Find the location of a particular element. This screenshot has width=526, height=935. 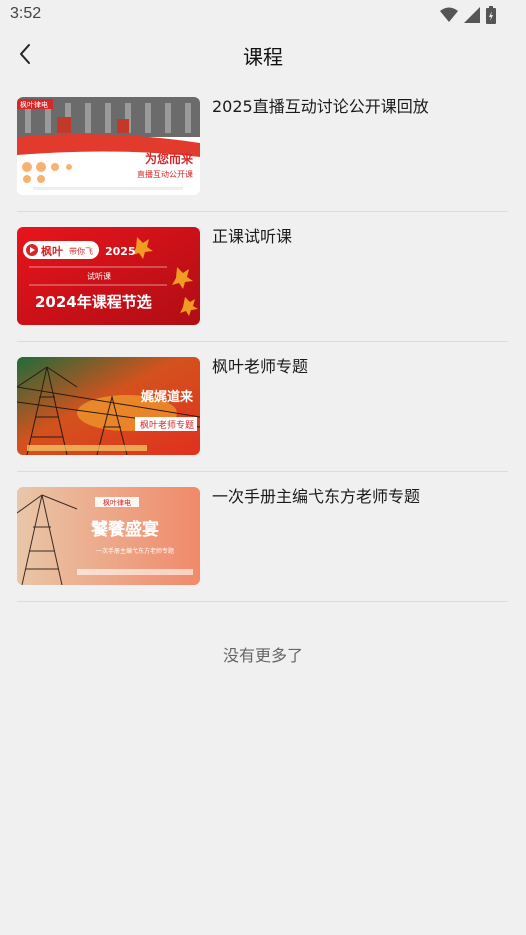

page-title: 课程 is located at coordinates (263, 57).